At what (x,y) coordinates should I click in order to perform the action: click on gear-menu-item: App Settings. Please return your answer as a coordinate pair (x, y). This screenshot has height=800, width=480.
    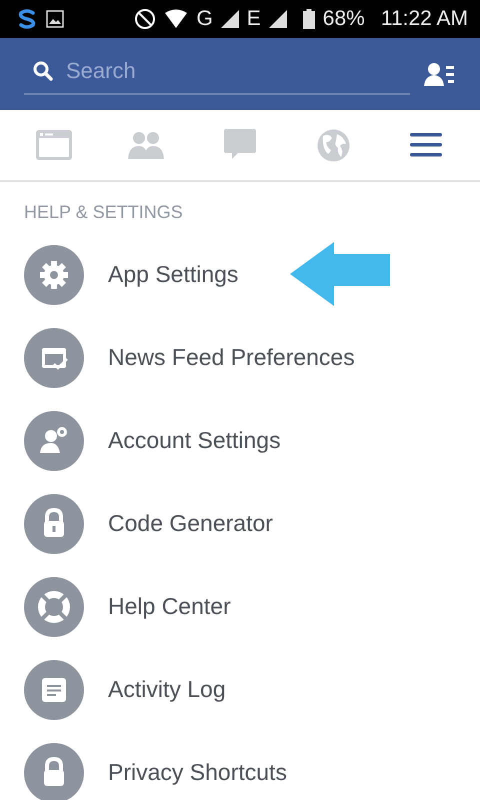
    Looking at the image, I should click on (240, 274).